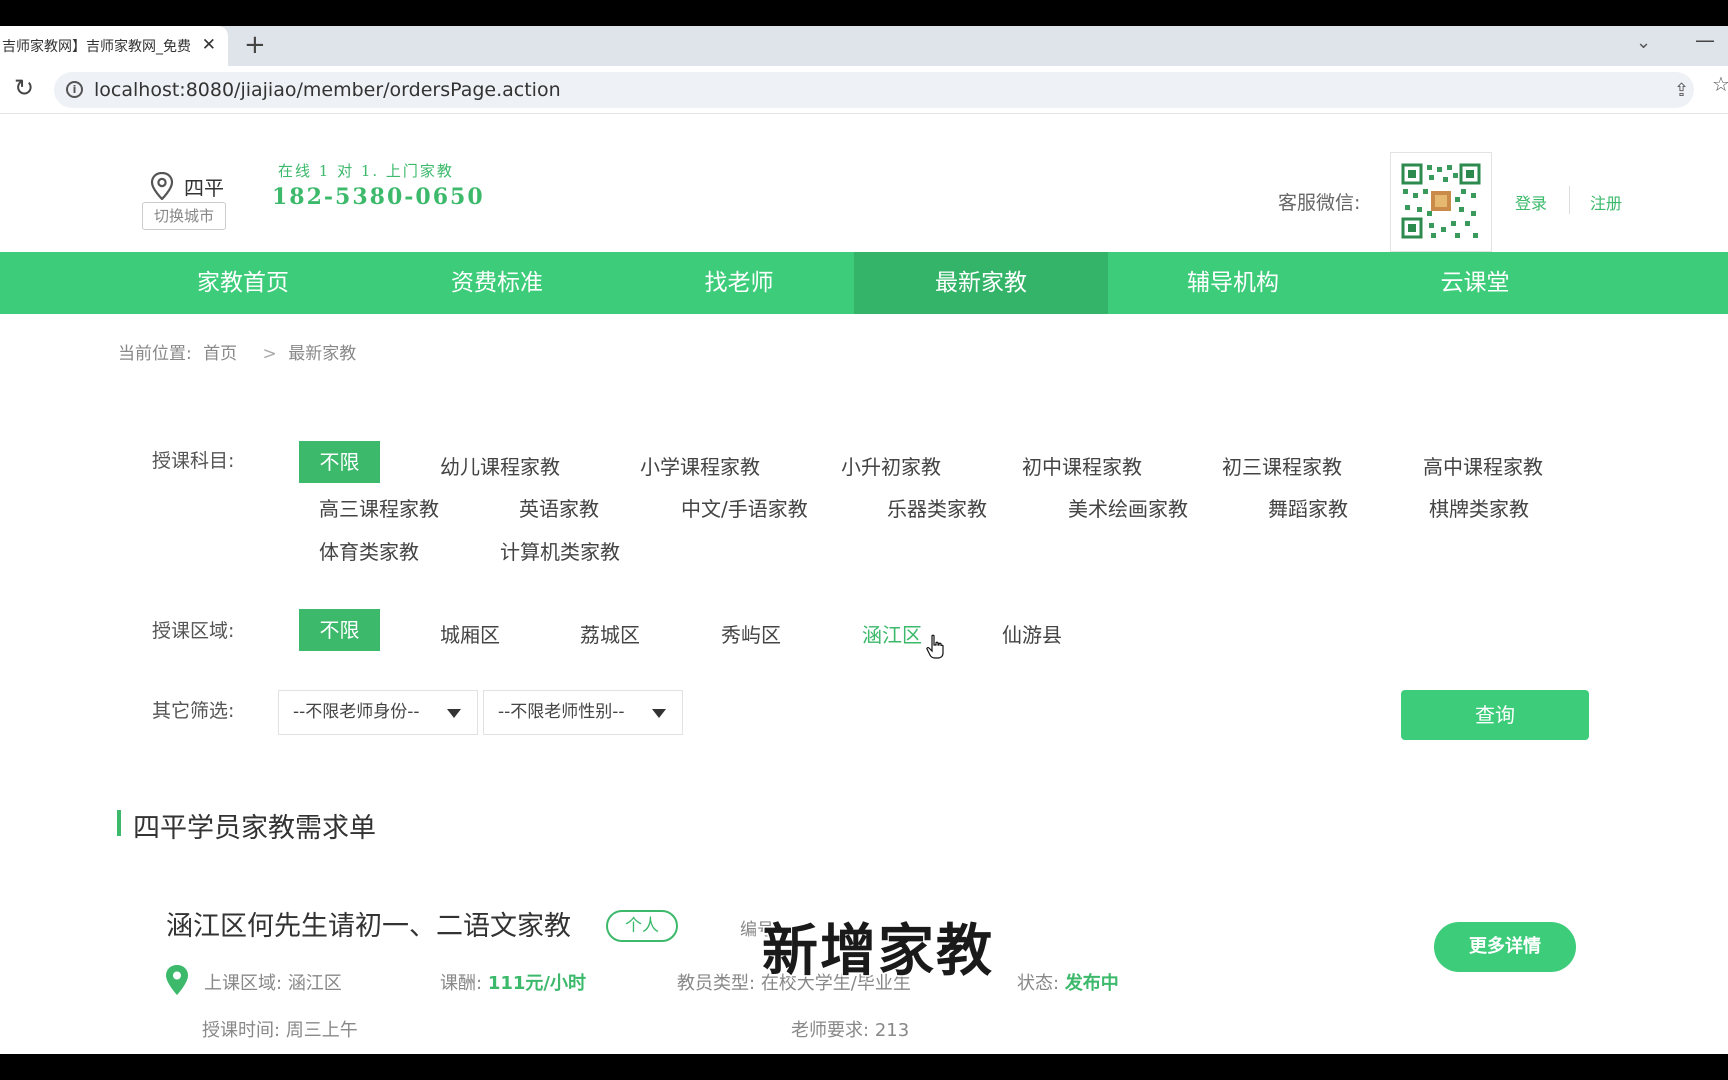 The height and width of the screenshot is (1080, 1728). I want to click on order-requirement-label: 老师要求:, so click(830, 1030).